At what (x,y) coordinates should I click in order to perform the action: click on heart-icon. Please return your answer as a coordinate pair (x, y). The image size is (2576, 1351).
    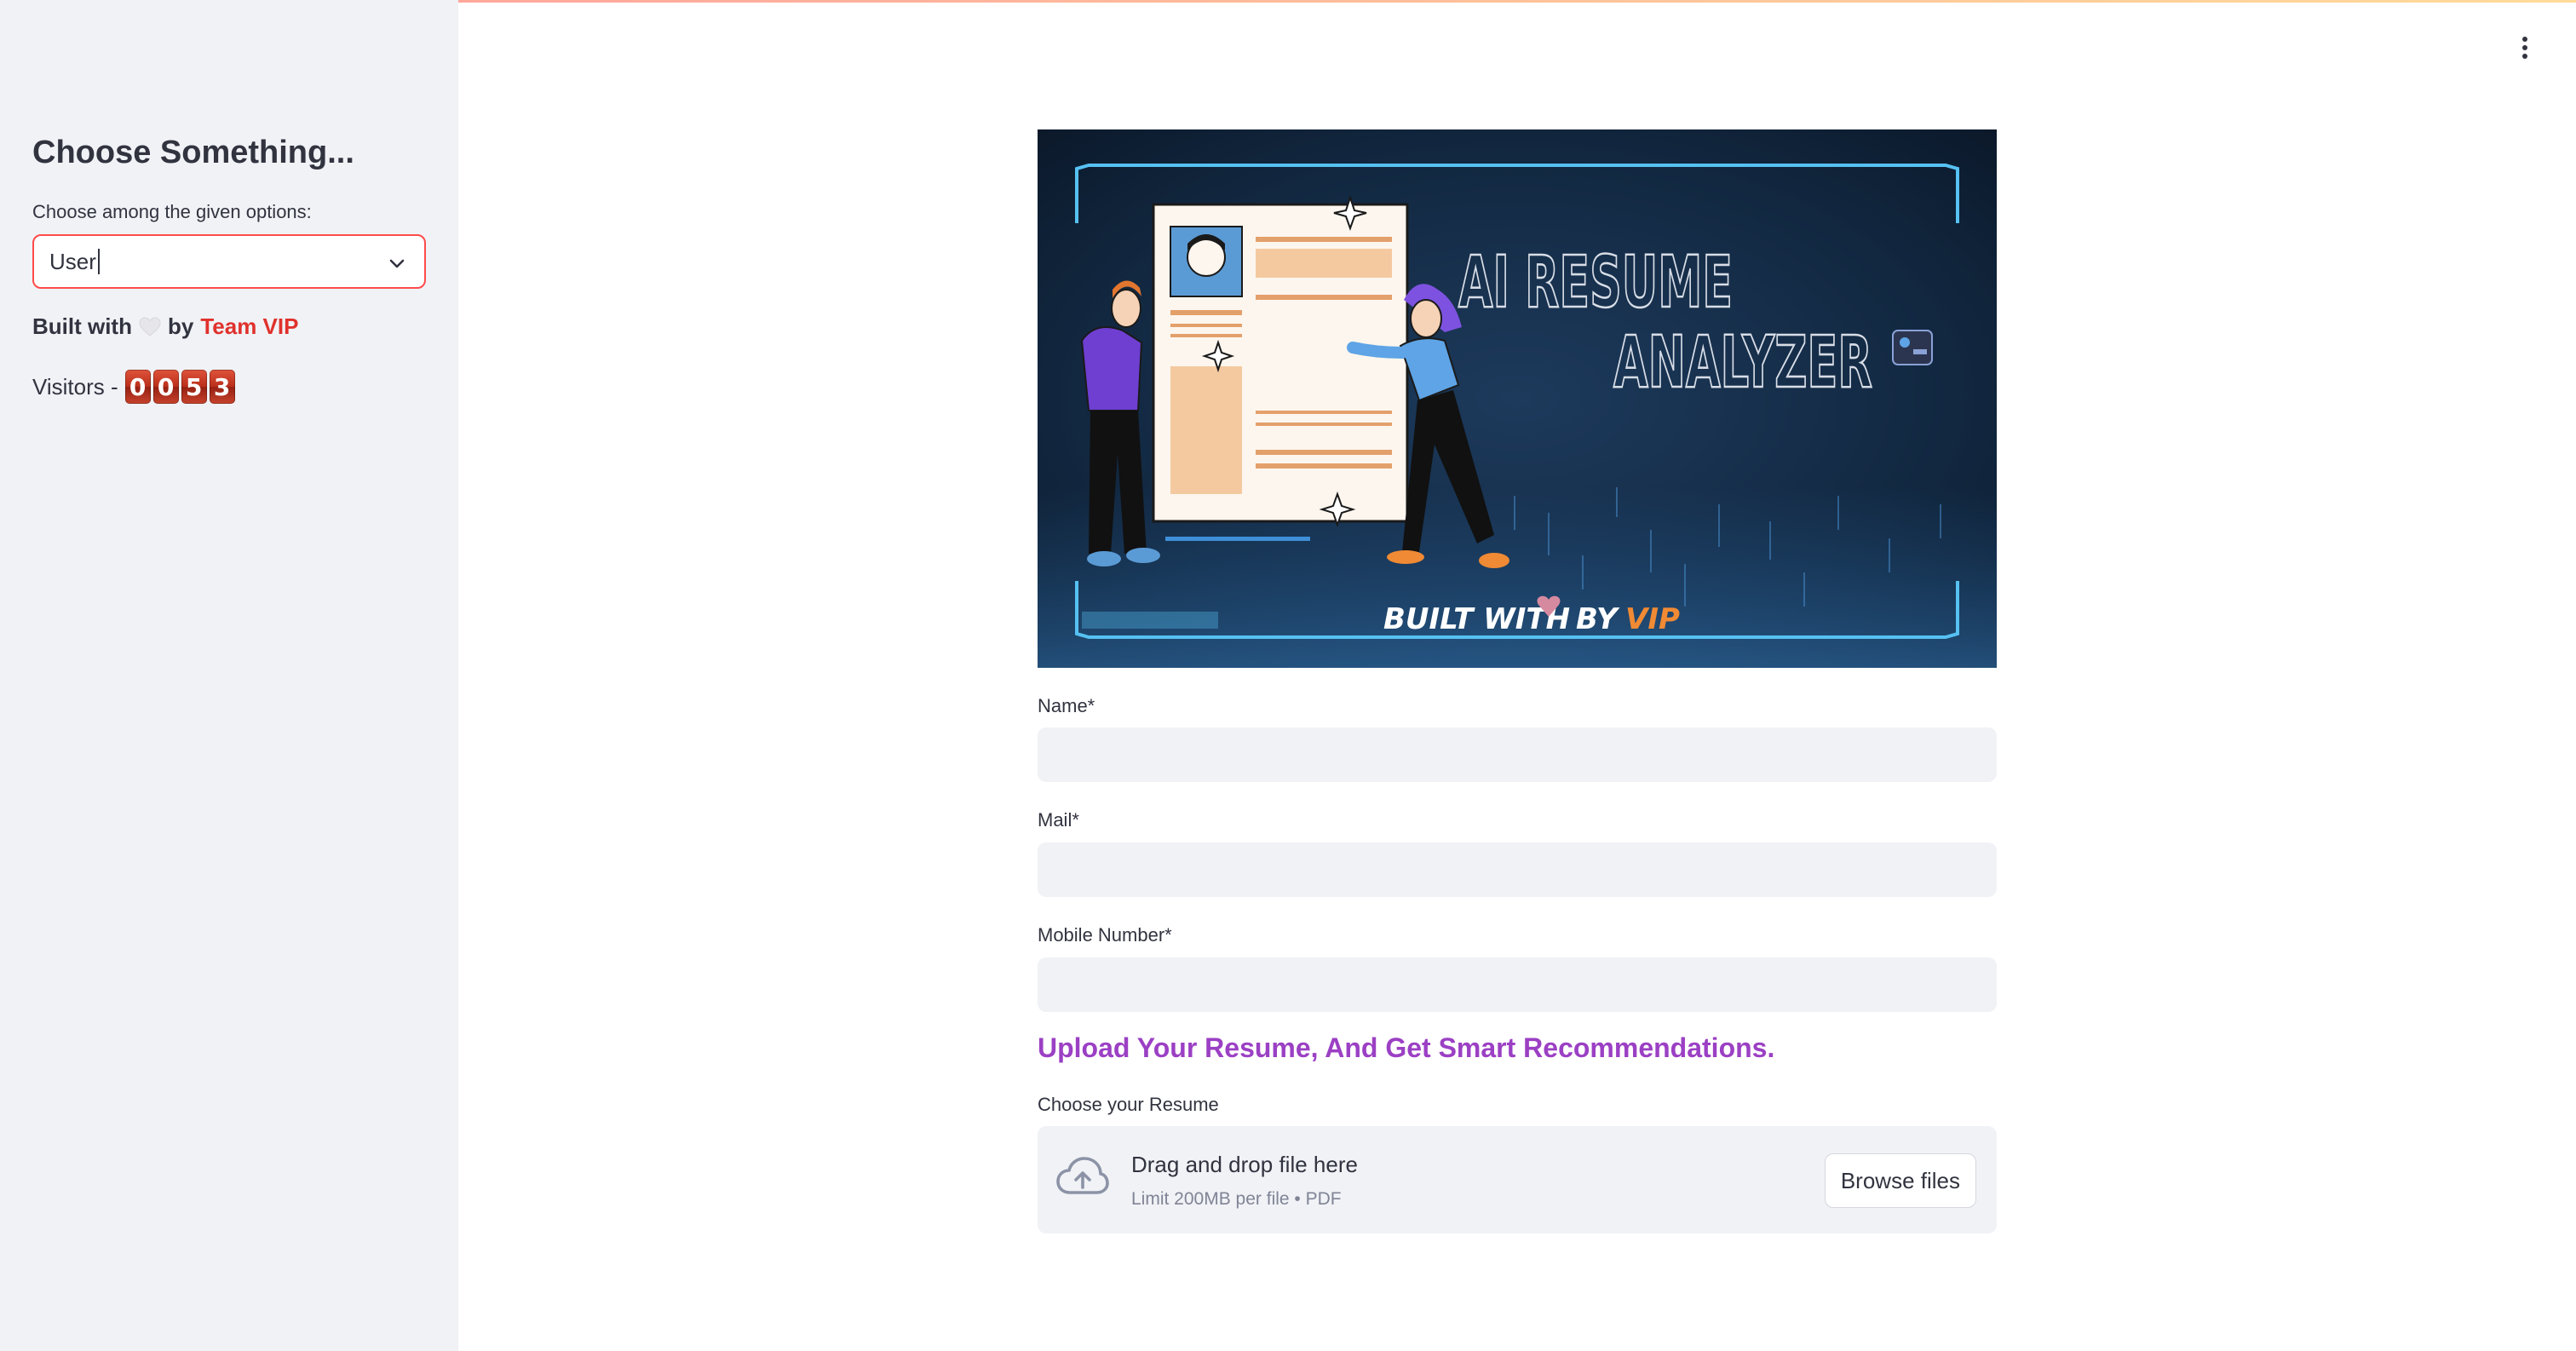
    Looking at the image, I should click on (150, 326).